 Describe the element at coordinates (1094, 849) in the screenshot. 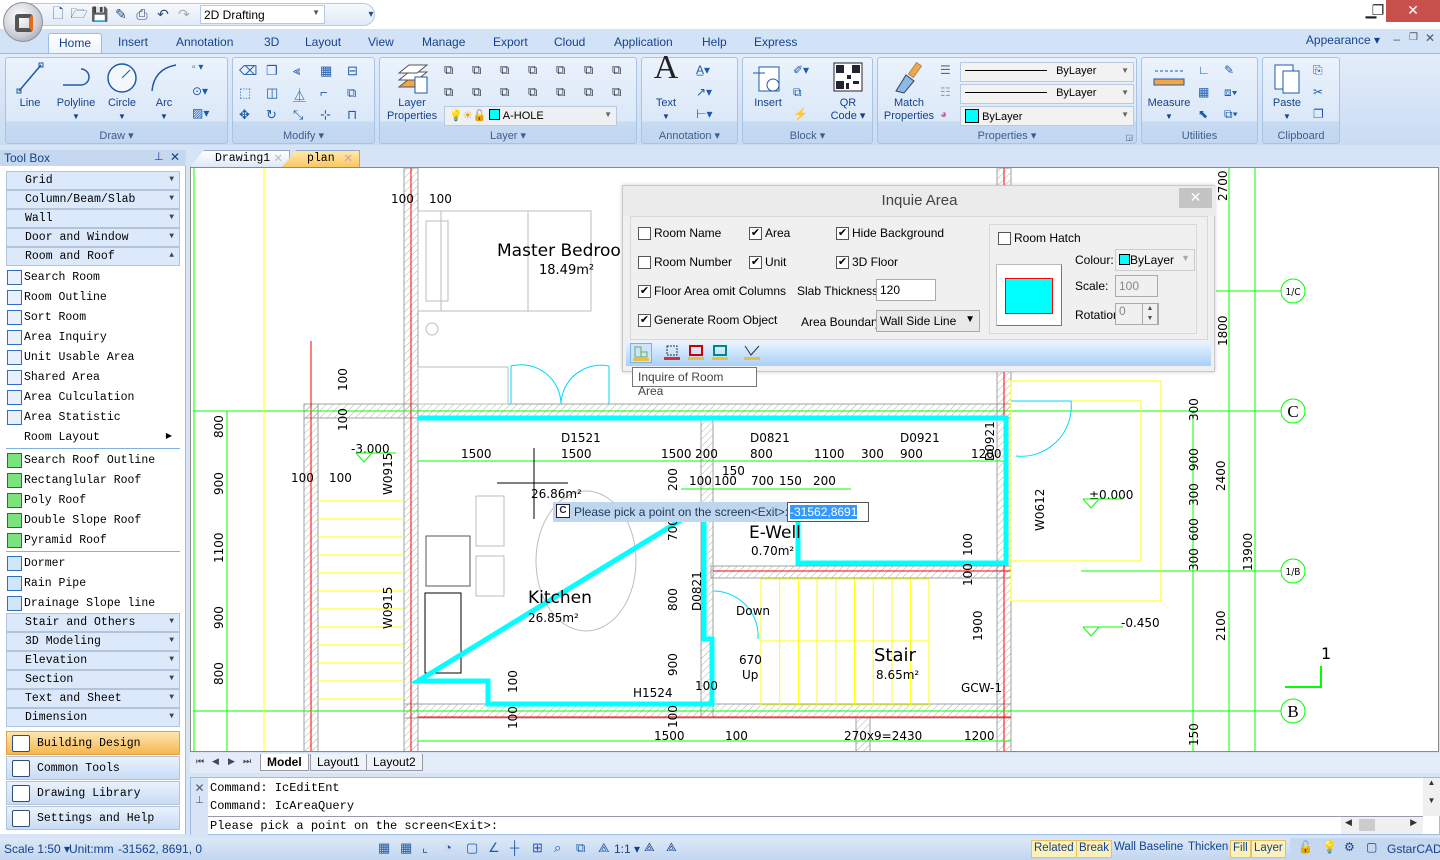

I see `toggle-break: Break` at that location.